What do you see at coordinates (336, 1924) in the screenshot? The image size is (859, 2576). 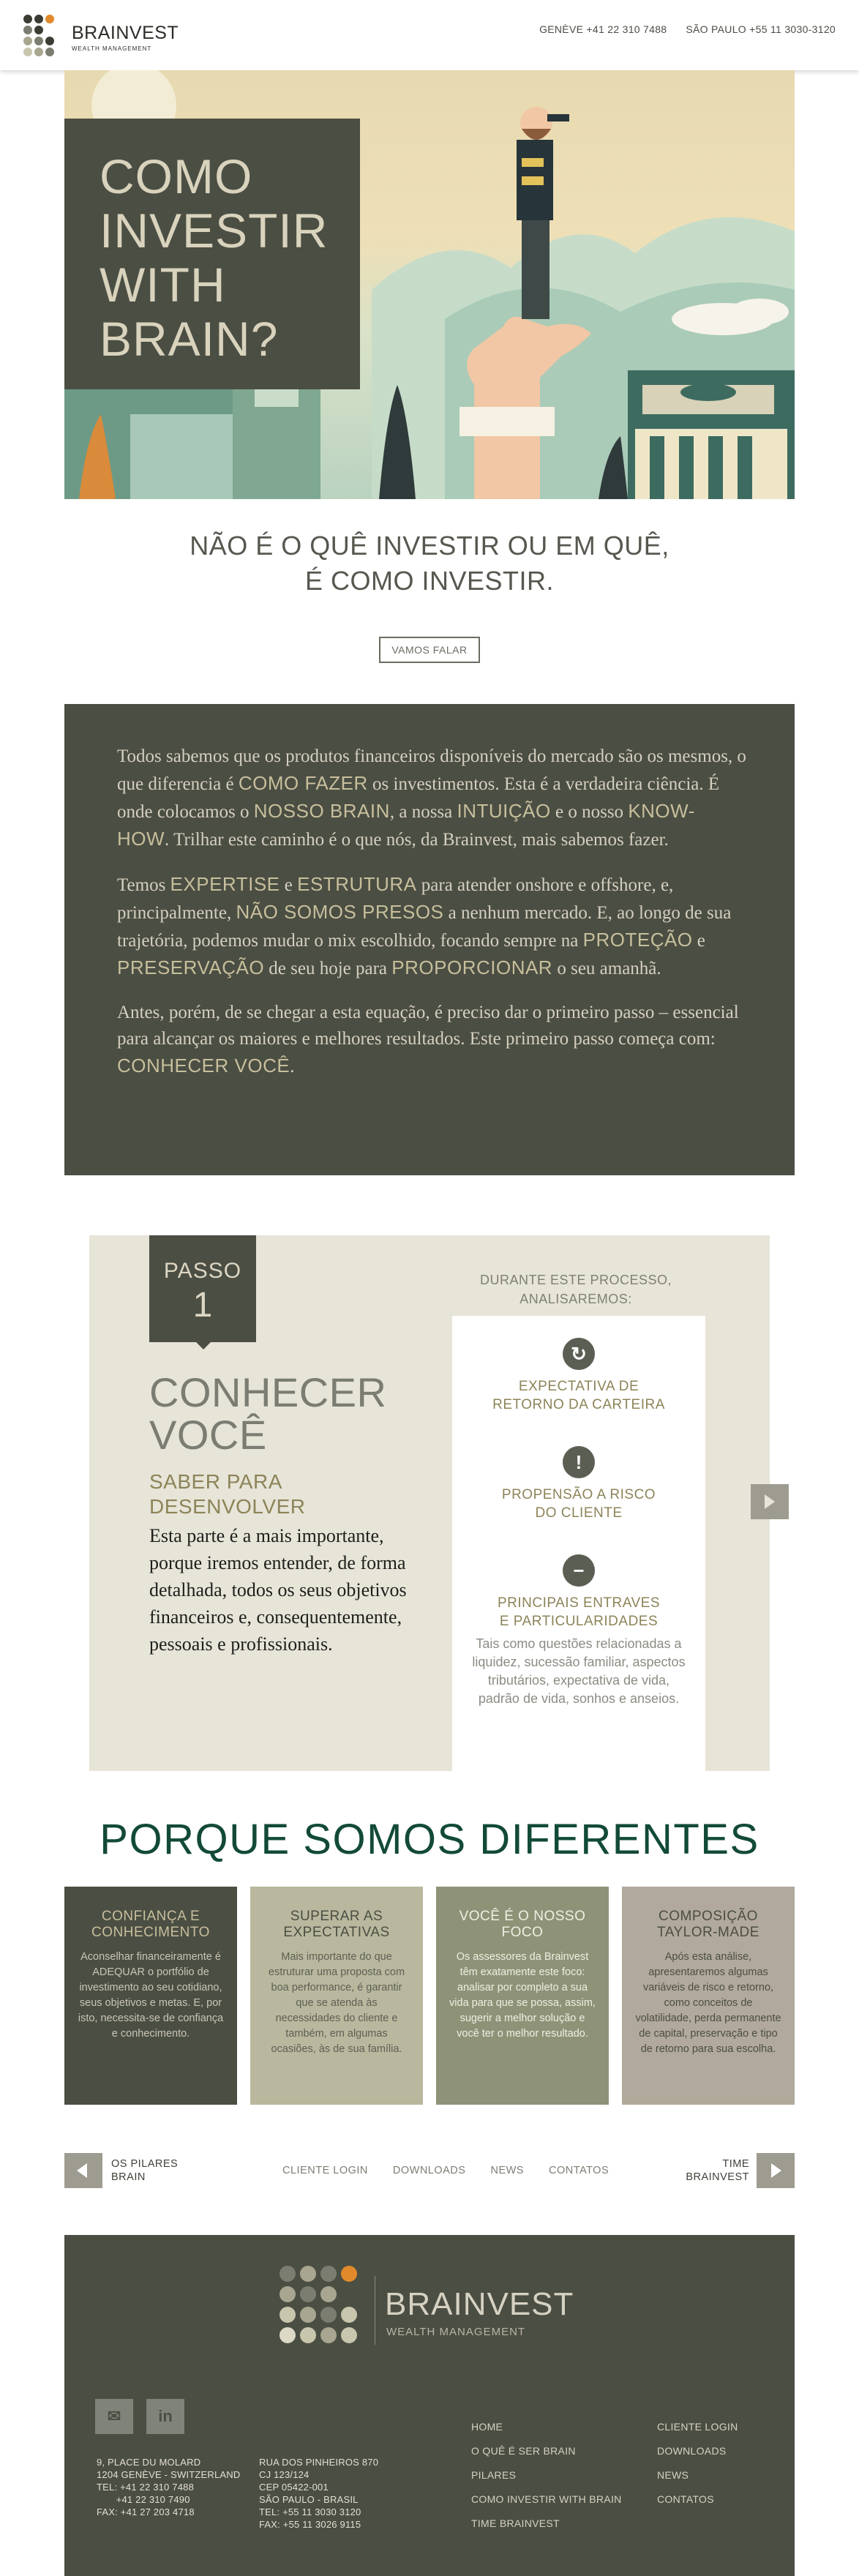 I see `diferencial-card-title: SUPERAR AS EXPECTATIVAS` at bounding box center [336, 1924].